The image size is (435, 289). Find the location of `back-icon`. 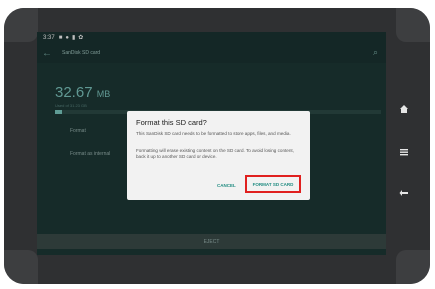

back-icon is located at coordinates (404, 194).